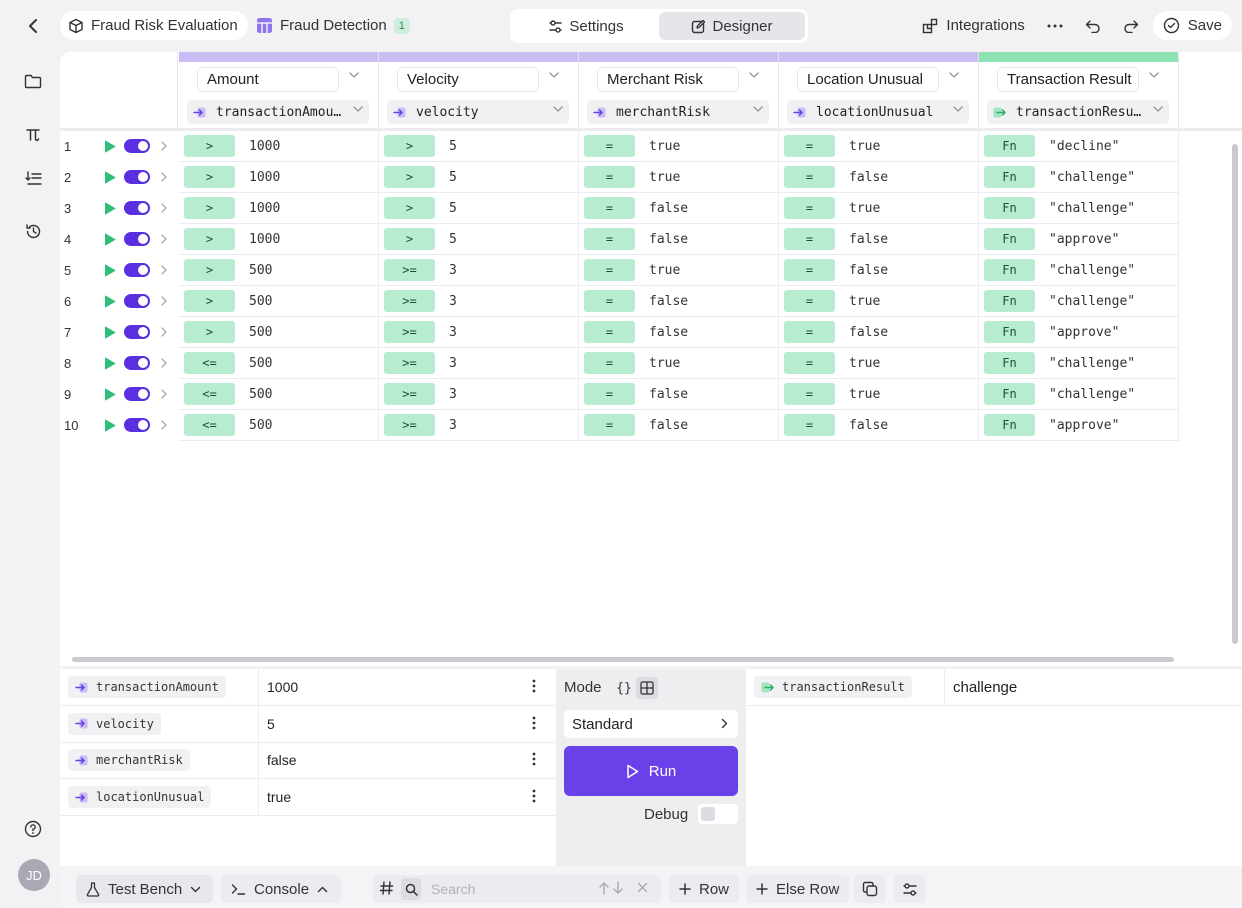 This screenshot has height=908, width=1242. What do you see at coordinates (282, 687) in the screenshot?
I see `input-value-field: 1000` at bounding box center [282, 687].